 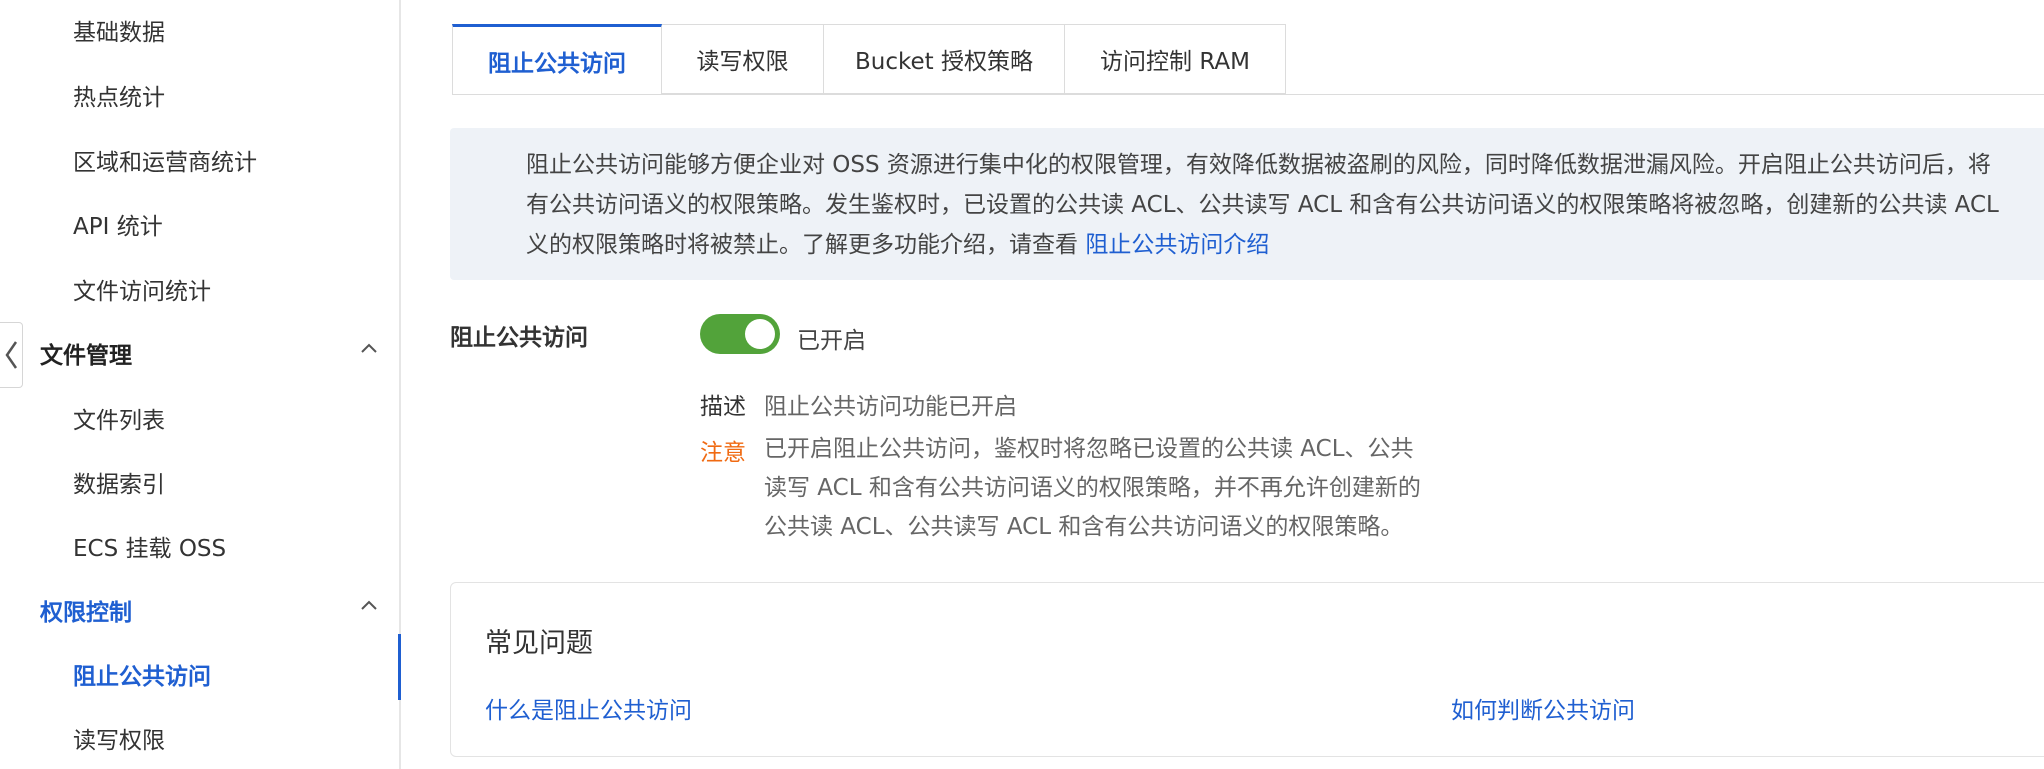 I want to click on toggle-state-text: 已开启, so click(x=831, y=341).